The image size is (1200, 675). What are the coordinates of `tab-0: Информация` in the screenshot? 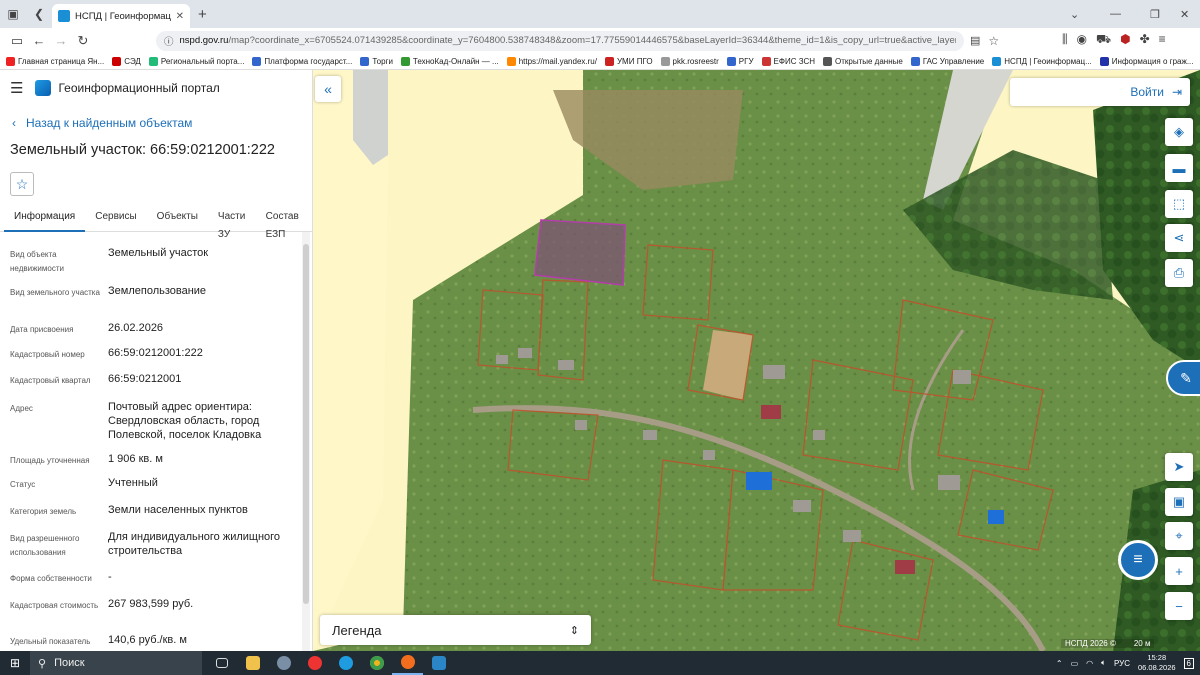 It's located at (45, 220).